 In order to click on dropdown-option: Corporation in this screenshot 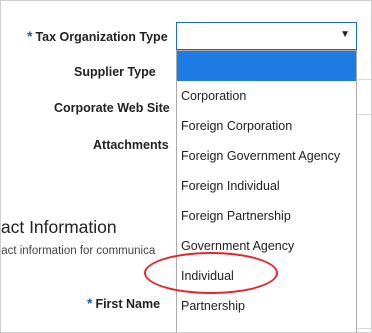, I will do `click(266, 96)`.